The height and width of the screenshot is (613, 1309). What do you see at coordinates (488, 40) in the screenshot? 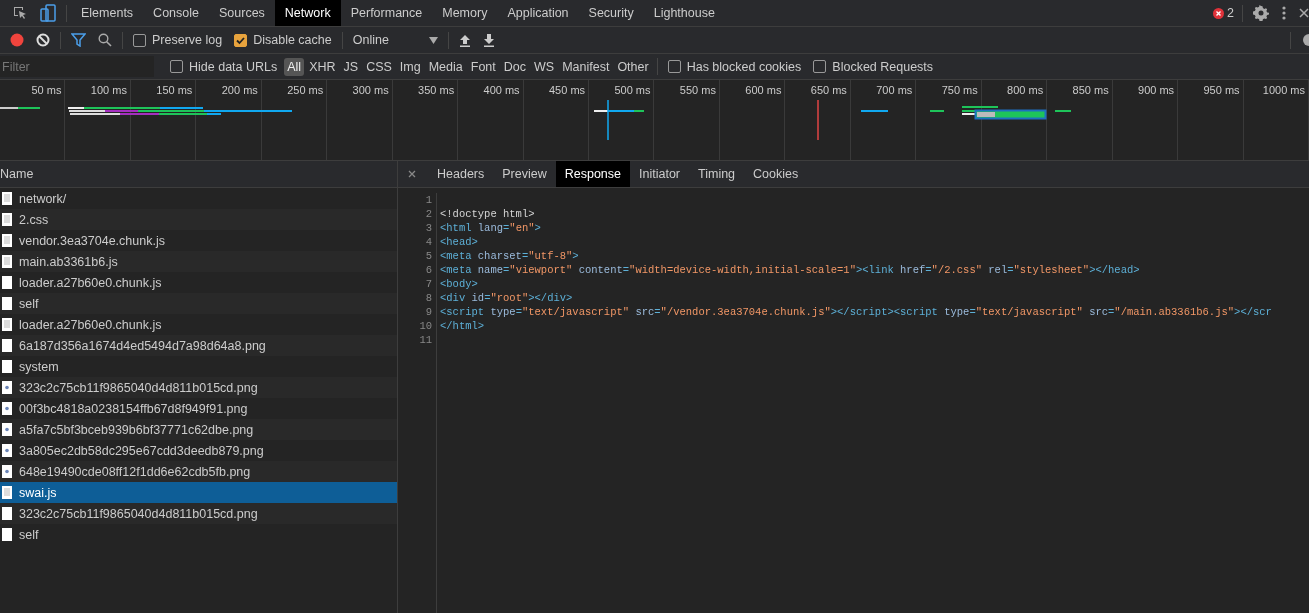
I see `download-icon` at bounding box center [488, 40].